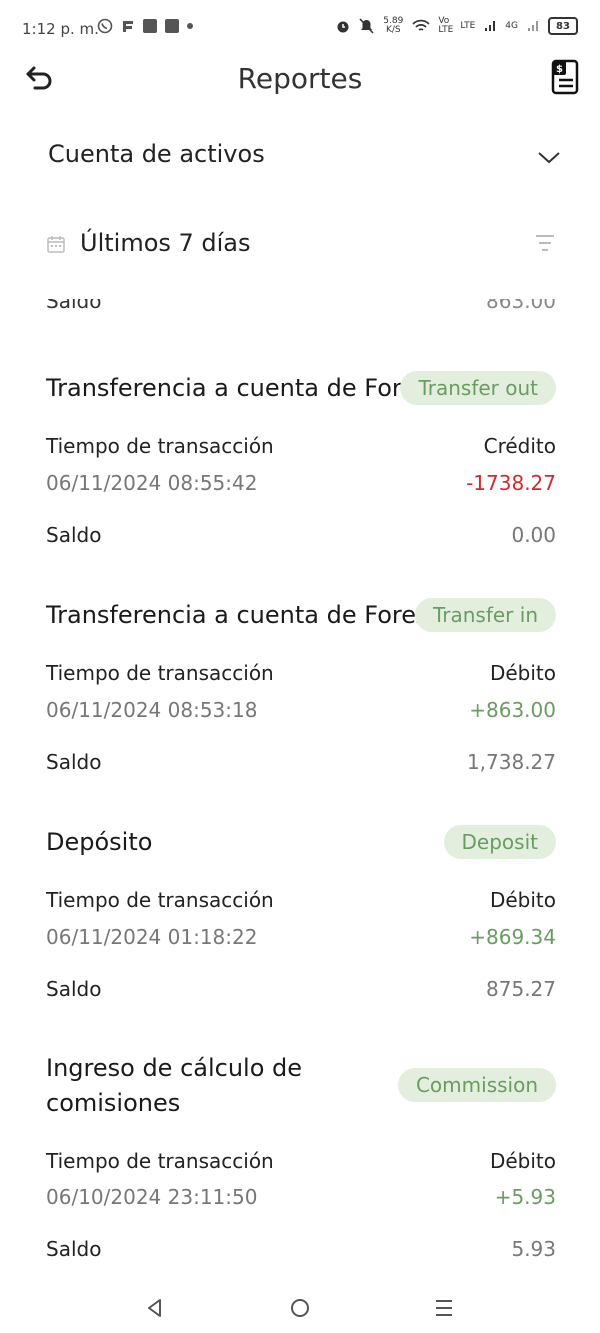 The image size is (600, 1333). I want to click on nav-back-button, so click(155, 1308).